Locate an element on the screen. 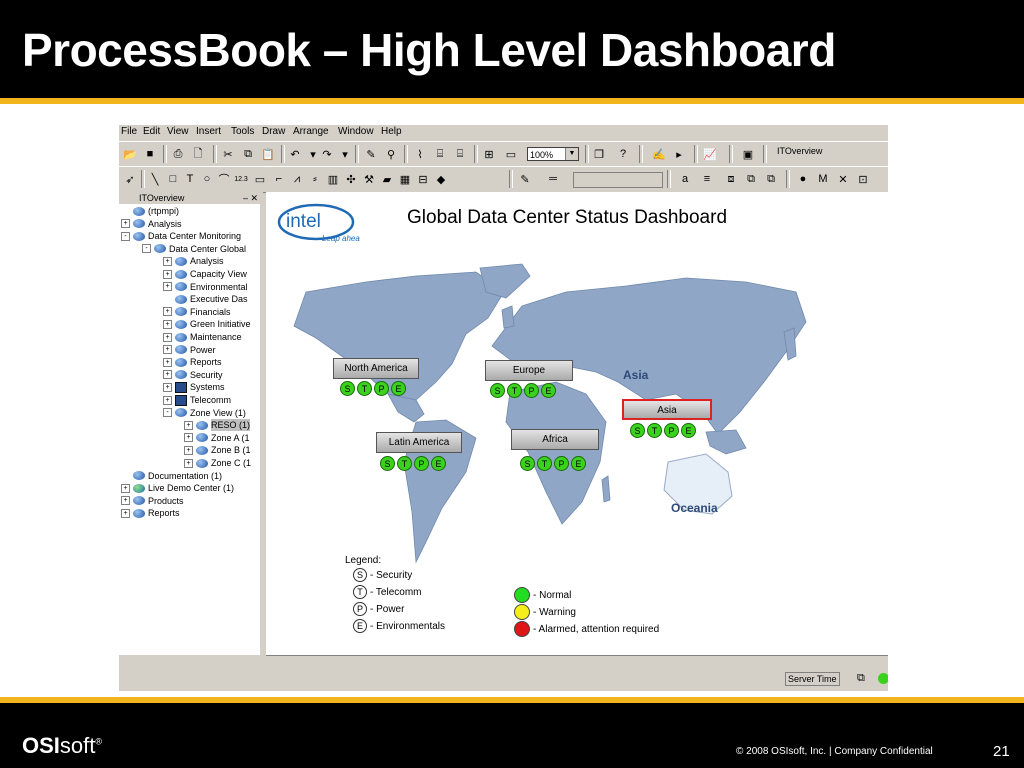 Image resolution: width=1024 pixels, height=768 pixels. save-icon: ■ is located at coordinates (150, 154).